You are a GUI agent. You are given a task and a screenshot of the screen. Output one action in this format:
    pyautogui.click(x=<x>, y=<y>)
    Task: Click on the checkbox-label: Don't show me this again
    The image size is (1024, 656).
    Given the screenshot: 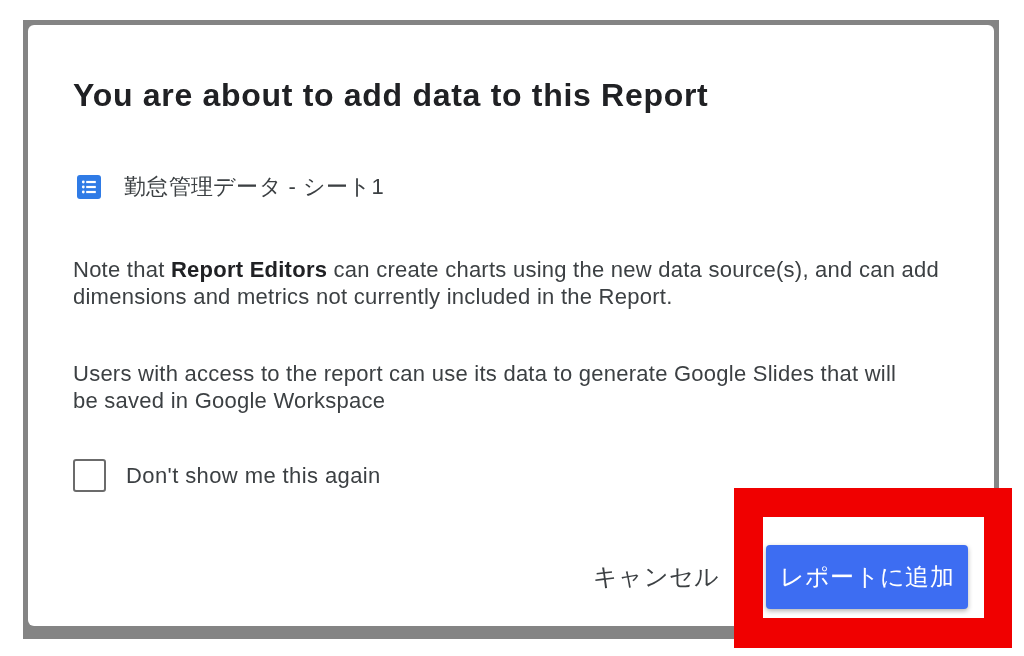 What is the action you would take?
    pyautogui.click(x=253, y=475)
    